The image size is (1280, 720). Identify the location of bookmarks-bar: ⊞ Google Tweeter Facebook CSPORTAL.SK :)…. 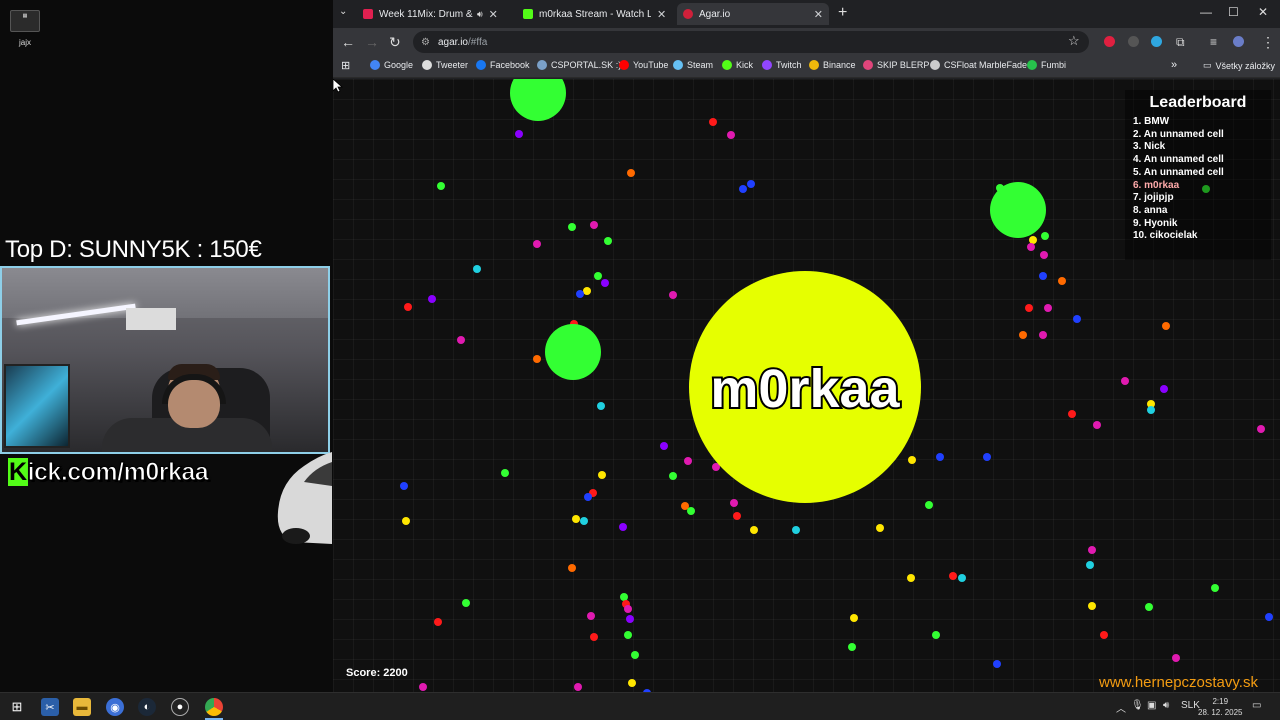
(806, 67).